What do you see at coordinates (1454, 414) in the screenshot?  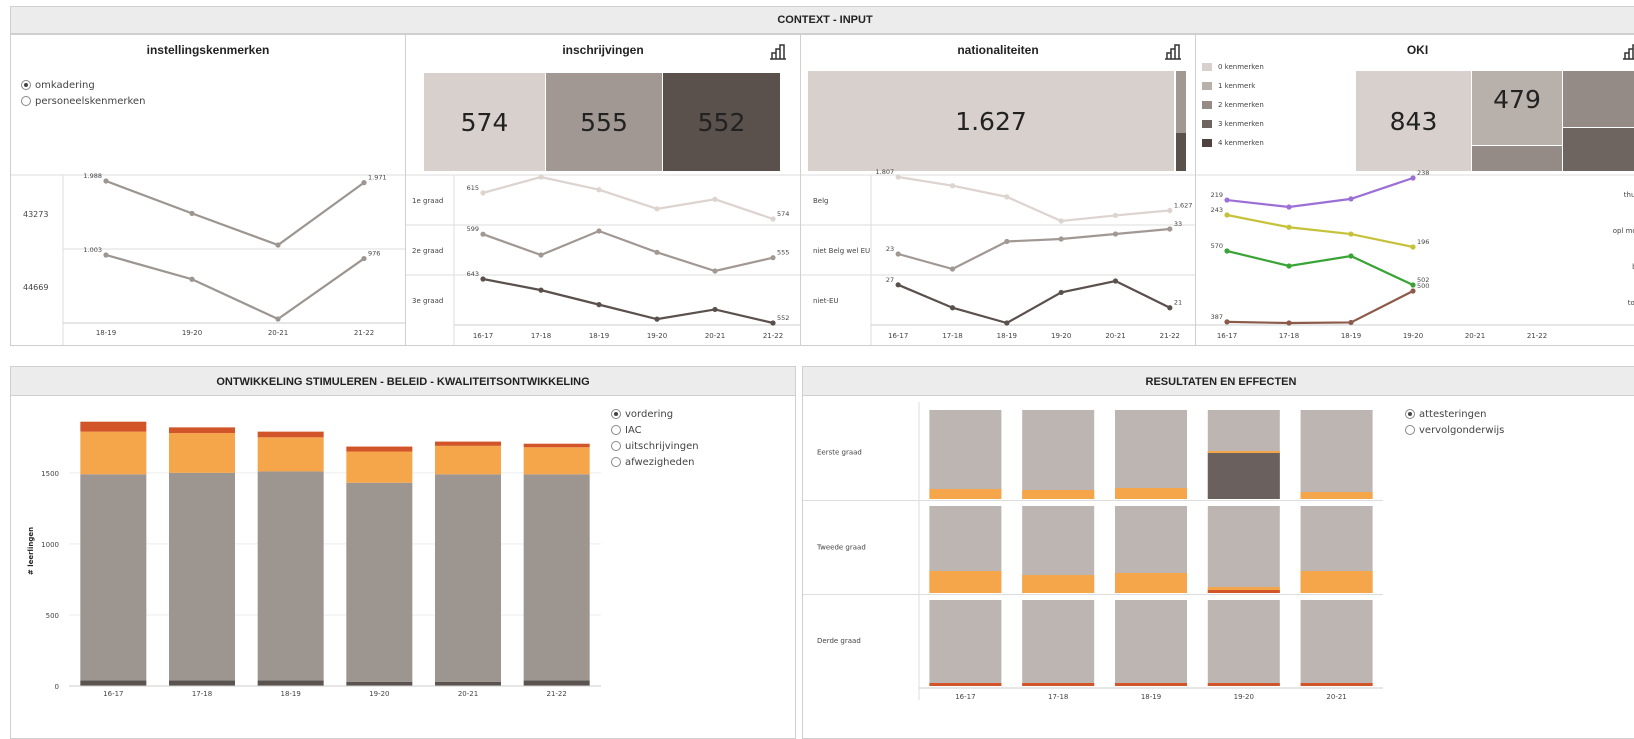 I see `radio-attesteringen: attesteringen` at bounding box center [1454, 414].